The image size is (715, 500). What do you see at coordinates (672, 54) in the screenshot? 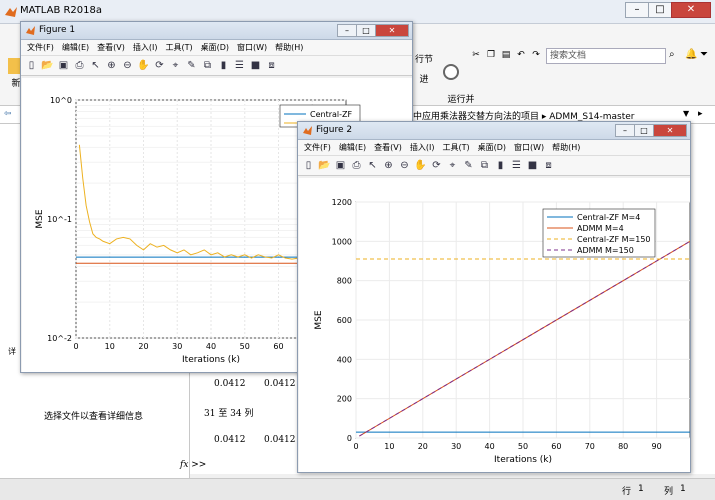
I see `search-icon: ⌕` at bounding box center [672, 54].